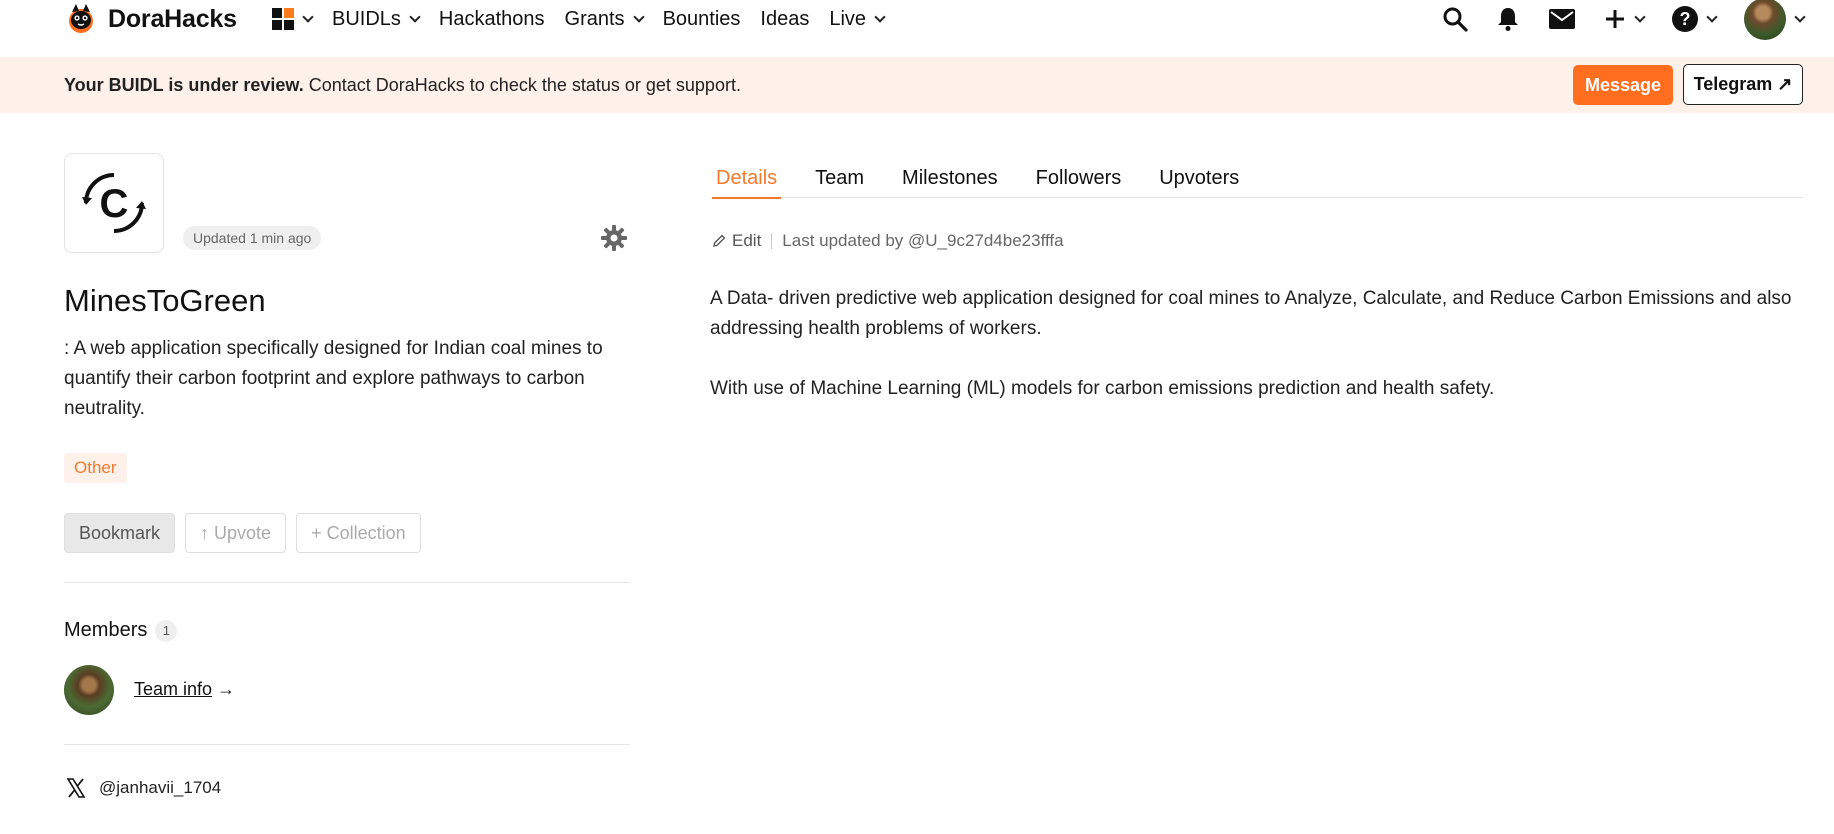 The width and height of the screenshot is (1834, 834). I want to click on user-avatar, so click(1765, 20).